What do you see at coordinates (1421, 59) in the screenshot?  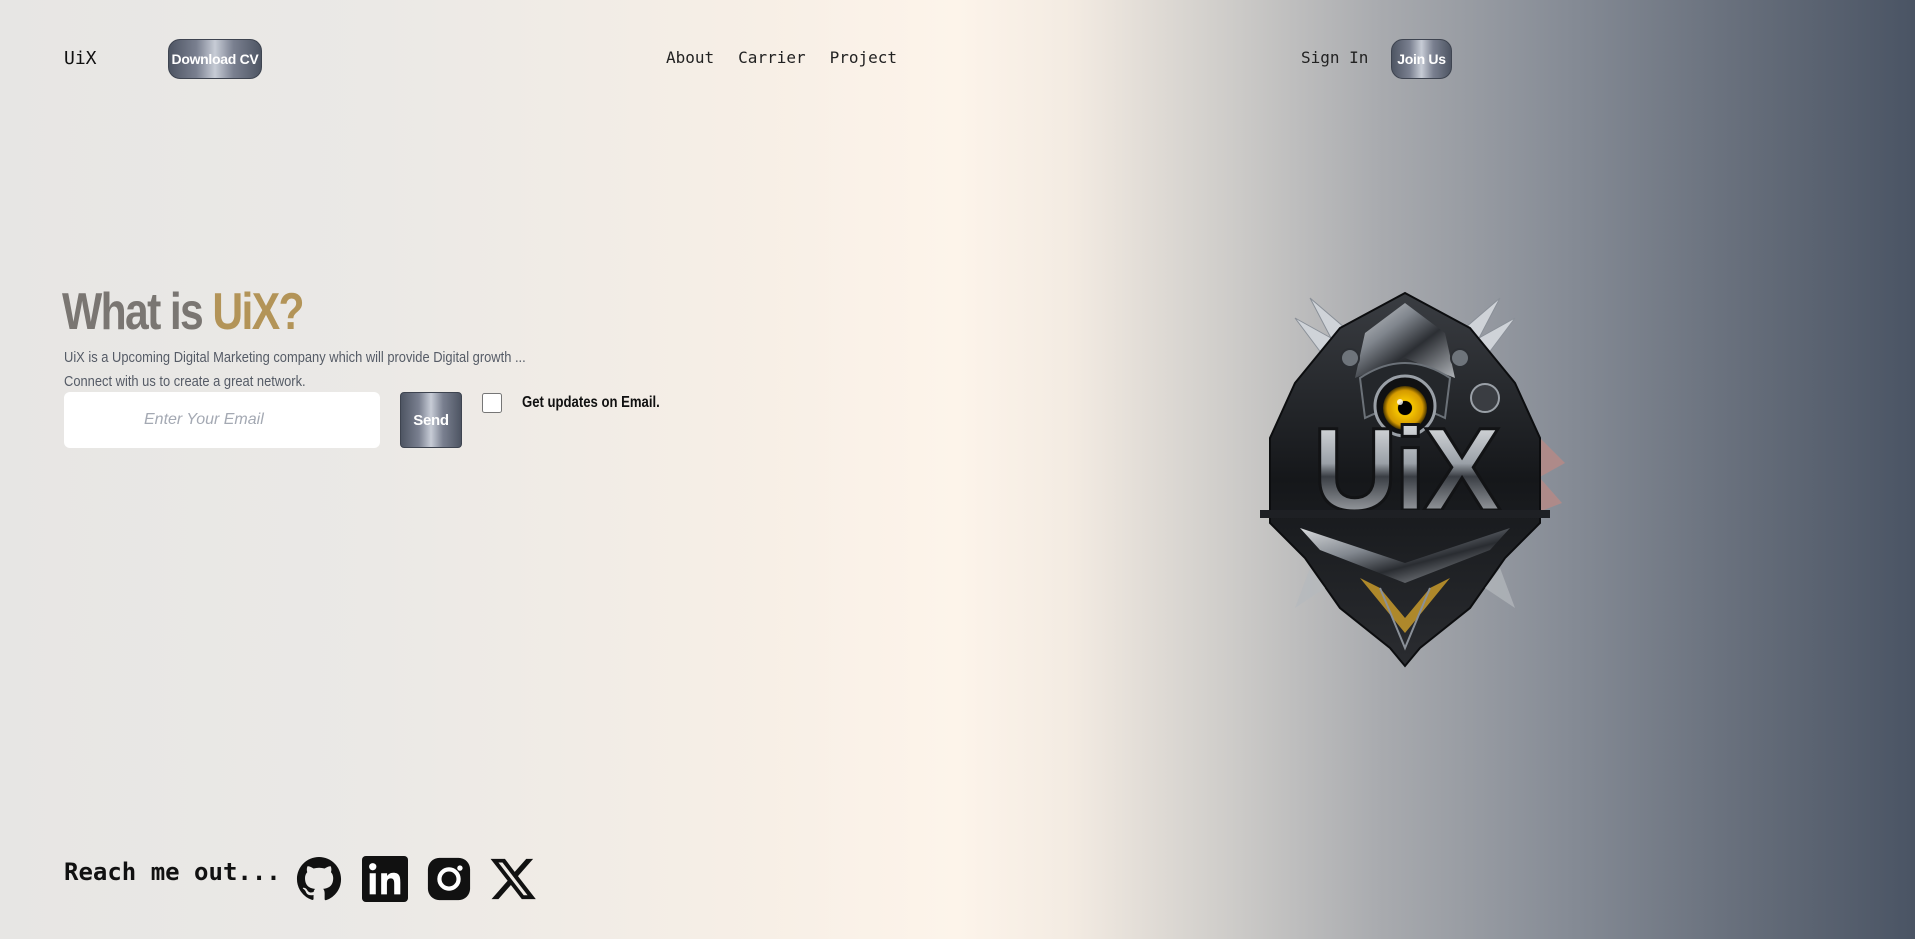 I see `join-us-button: Join Us` at bounding box center [1421, 59].